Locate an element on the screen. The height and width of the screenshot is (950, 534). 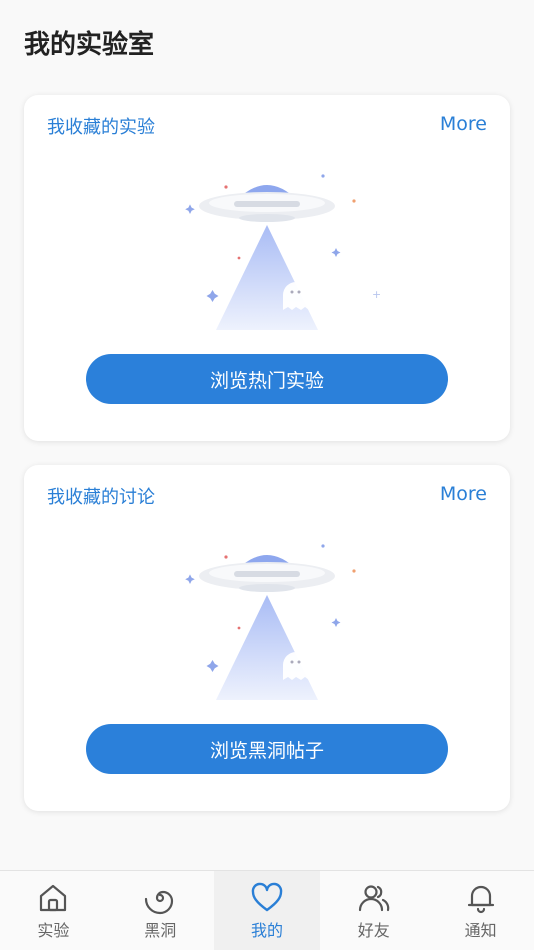
tab-experiments: 实验 is located at coordinates (53, 910).